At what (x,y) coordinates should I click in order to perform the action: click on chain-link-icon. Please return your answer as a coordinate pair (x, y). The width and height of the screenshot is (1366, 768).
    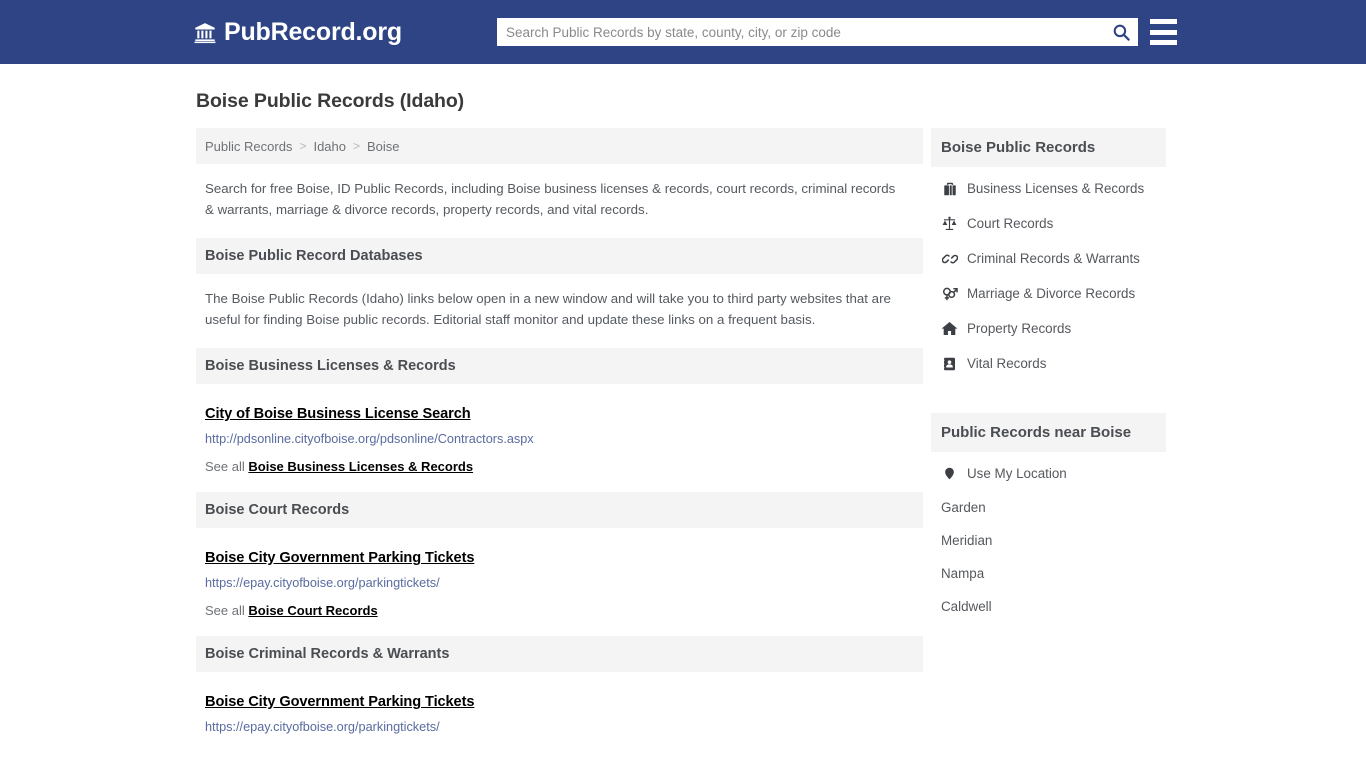
    Looking at the image, I should click on (949, 258).